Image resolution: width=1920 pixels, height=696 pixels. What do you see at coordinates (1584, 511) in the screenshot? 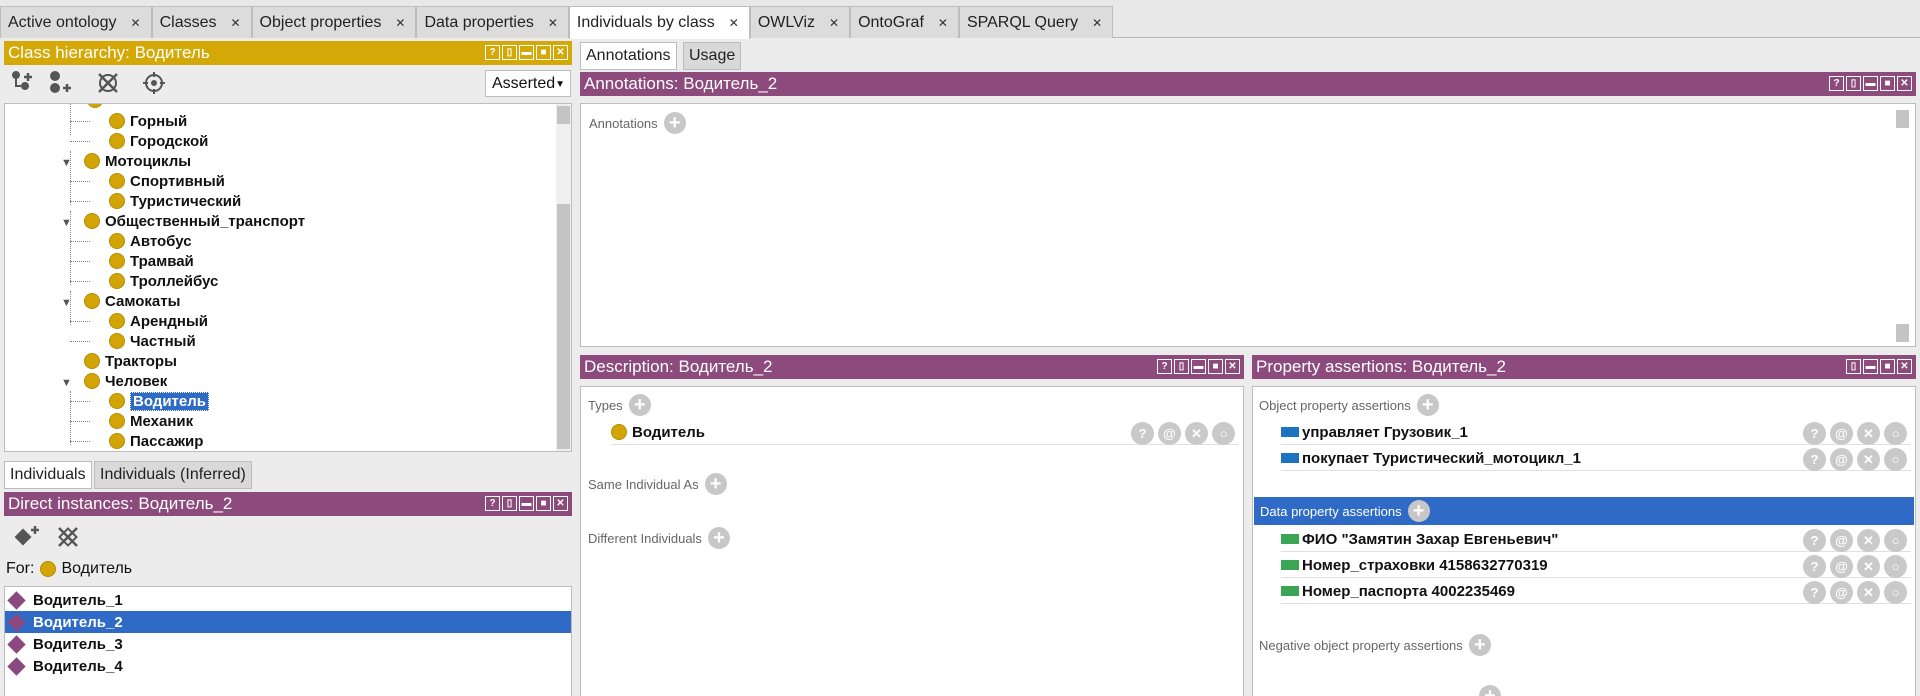
I see `data-property-section: Data property assertions +` at bounding box center [1584, 511].